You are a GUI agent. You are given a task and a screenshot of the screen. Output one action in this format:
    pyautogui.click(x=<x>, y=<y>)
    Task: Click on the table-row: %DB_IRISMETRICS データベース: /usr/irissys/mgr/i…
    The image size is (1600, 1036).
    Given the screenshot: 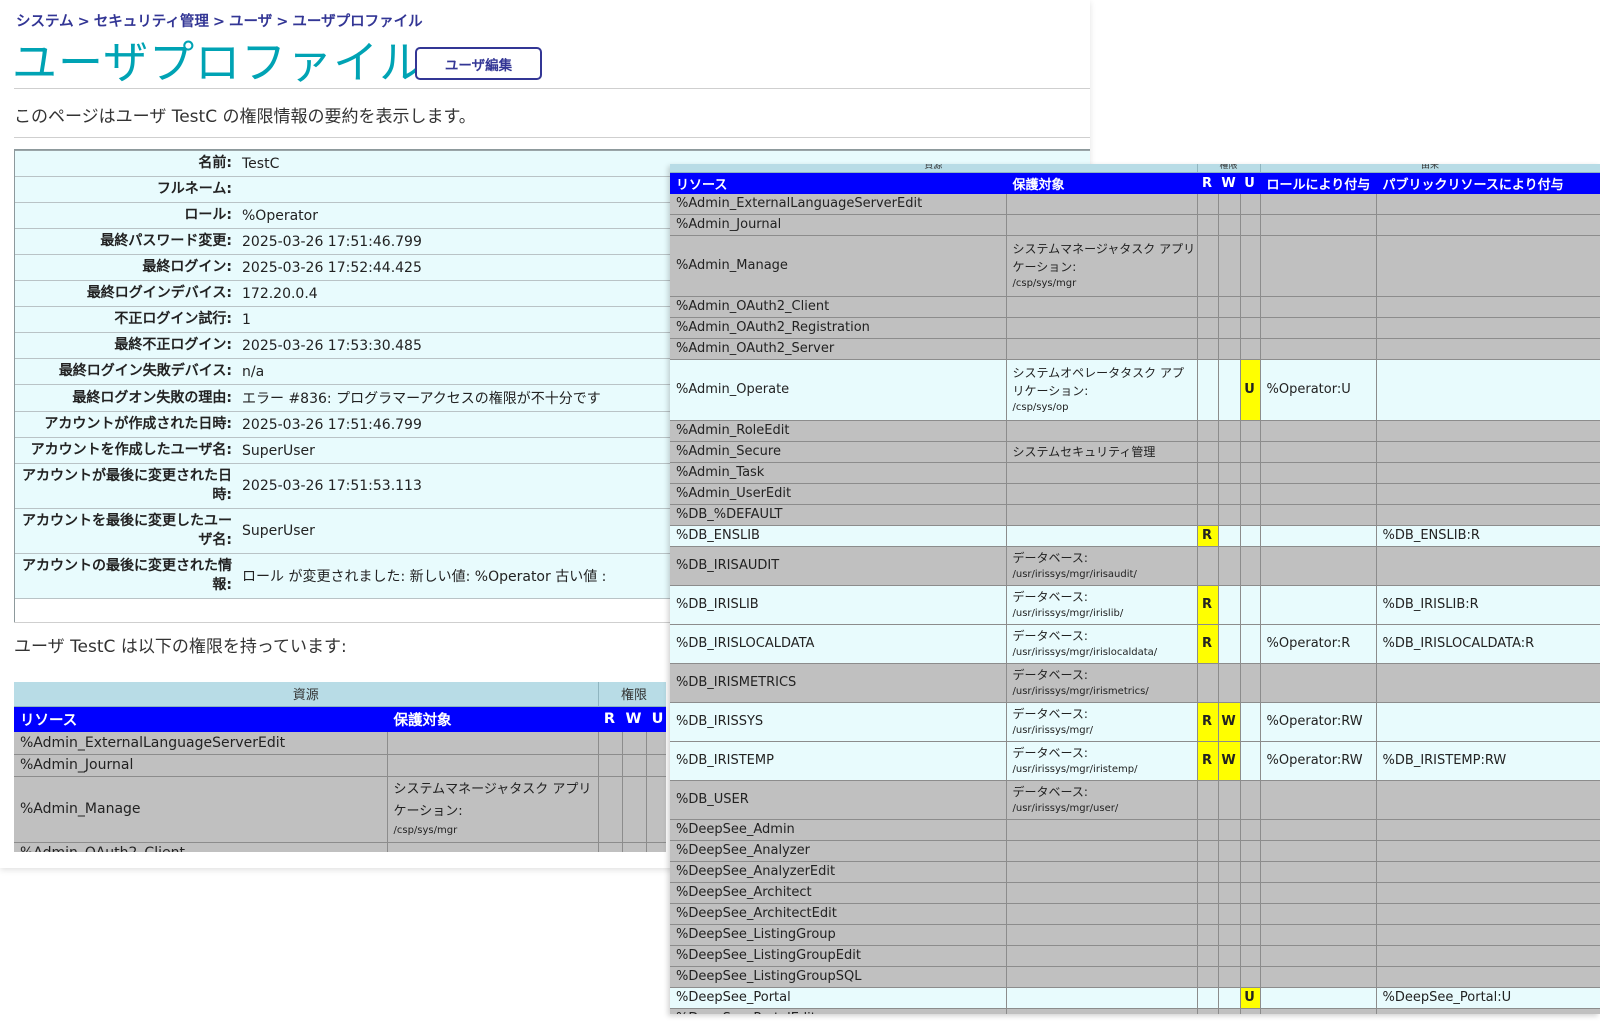 What is the action you would take?
    pyautogui.click(x=1135, y=683)
    